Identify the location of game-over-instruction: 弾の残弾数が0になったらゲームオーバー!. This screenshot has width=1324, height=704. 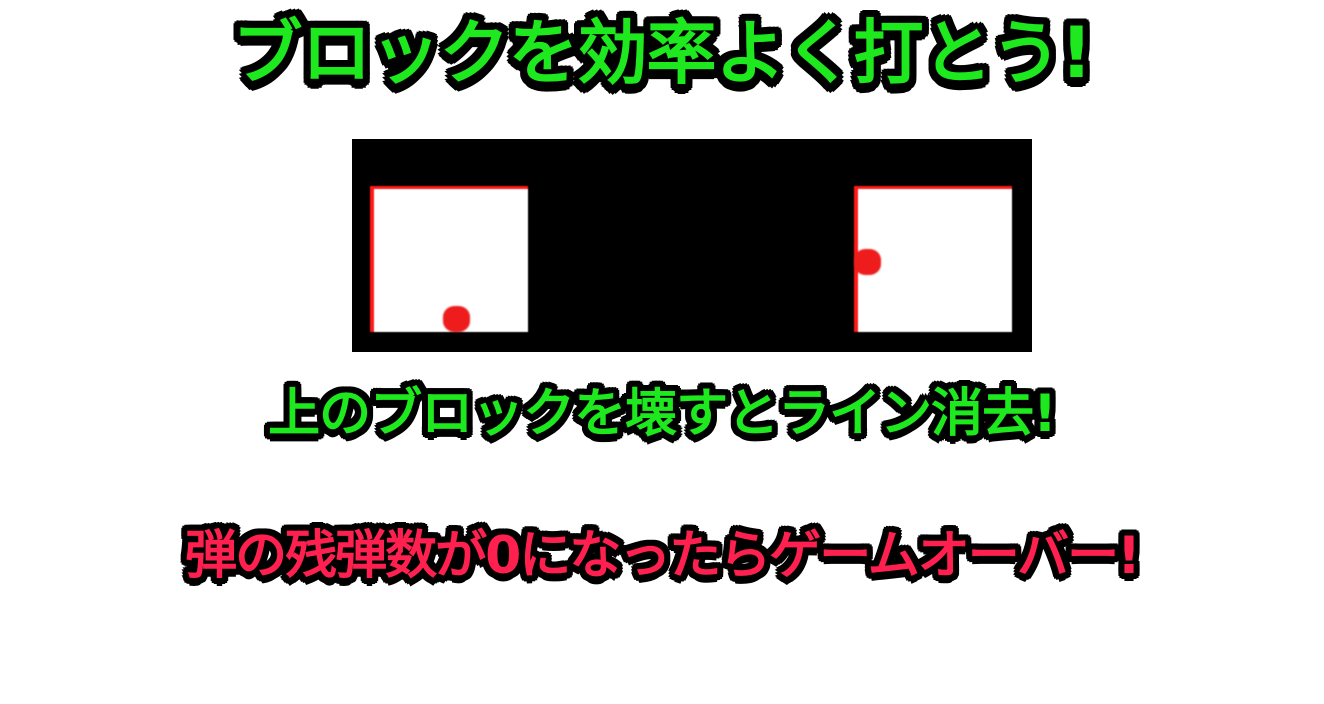
(663, 556).